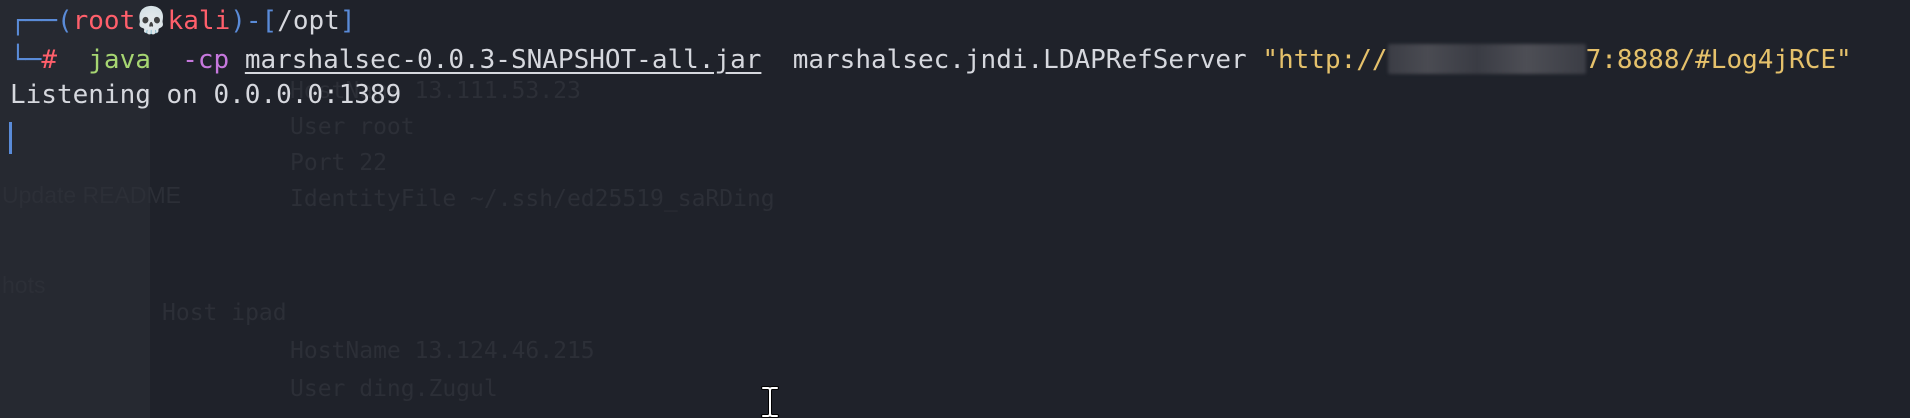 Image resolution: width=1910 pixels, height=418 pixels. What do you see at coordinates (338, 163) in the screenshot?
I see `ghost-line: Port 22` at bounding box center [338, 163].